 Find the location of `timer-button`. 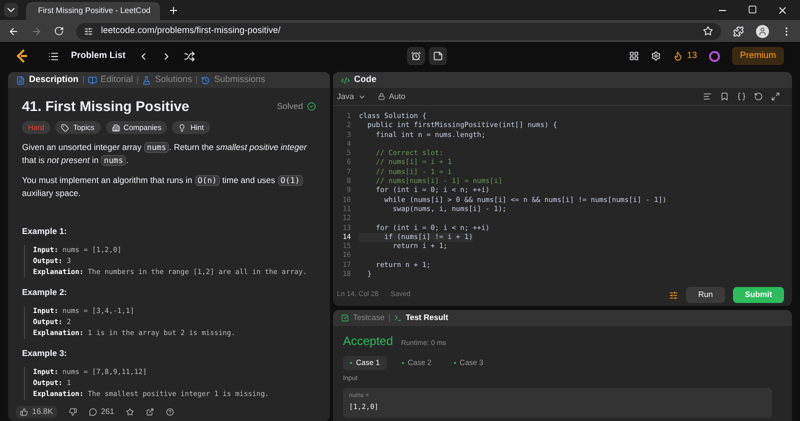

timer-button is located at coordinates (415, 56).